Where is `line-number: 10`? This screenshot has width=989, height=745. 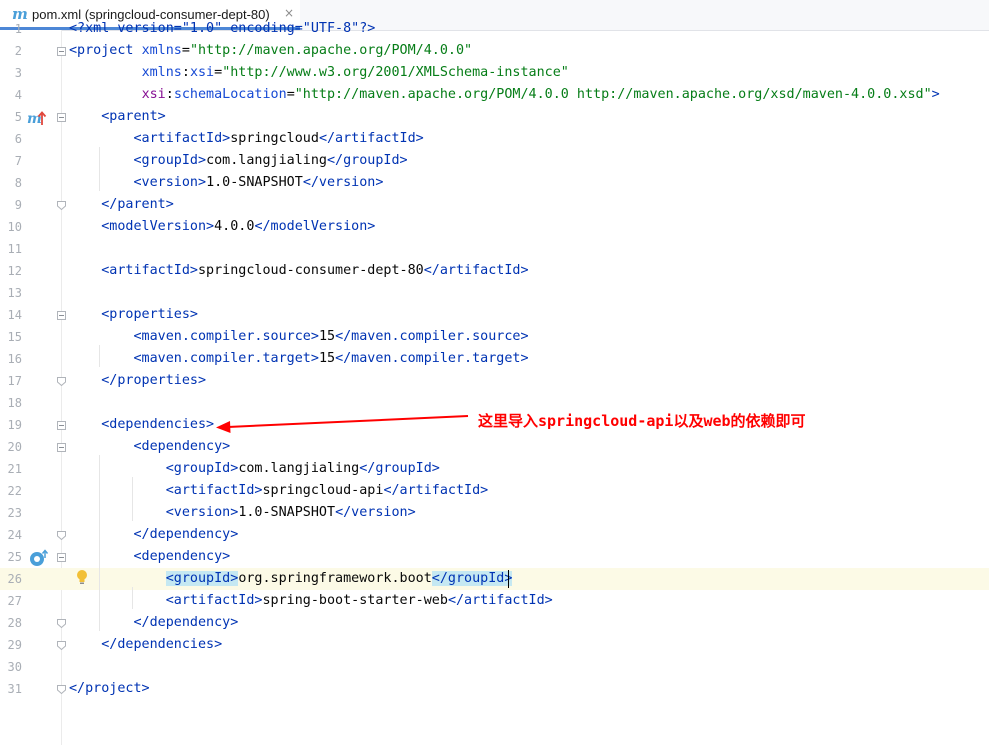 line-number: 10 is located at coordinates (14, 227).